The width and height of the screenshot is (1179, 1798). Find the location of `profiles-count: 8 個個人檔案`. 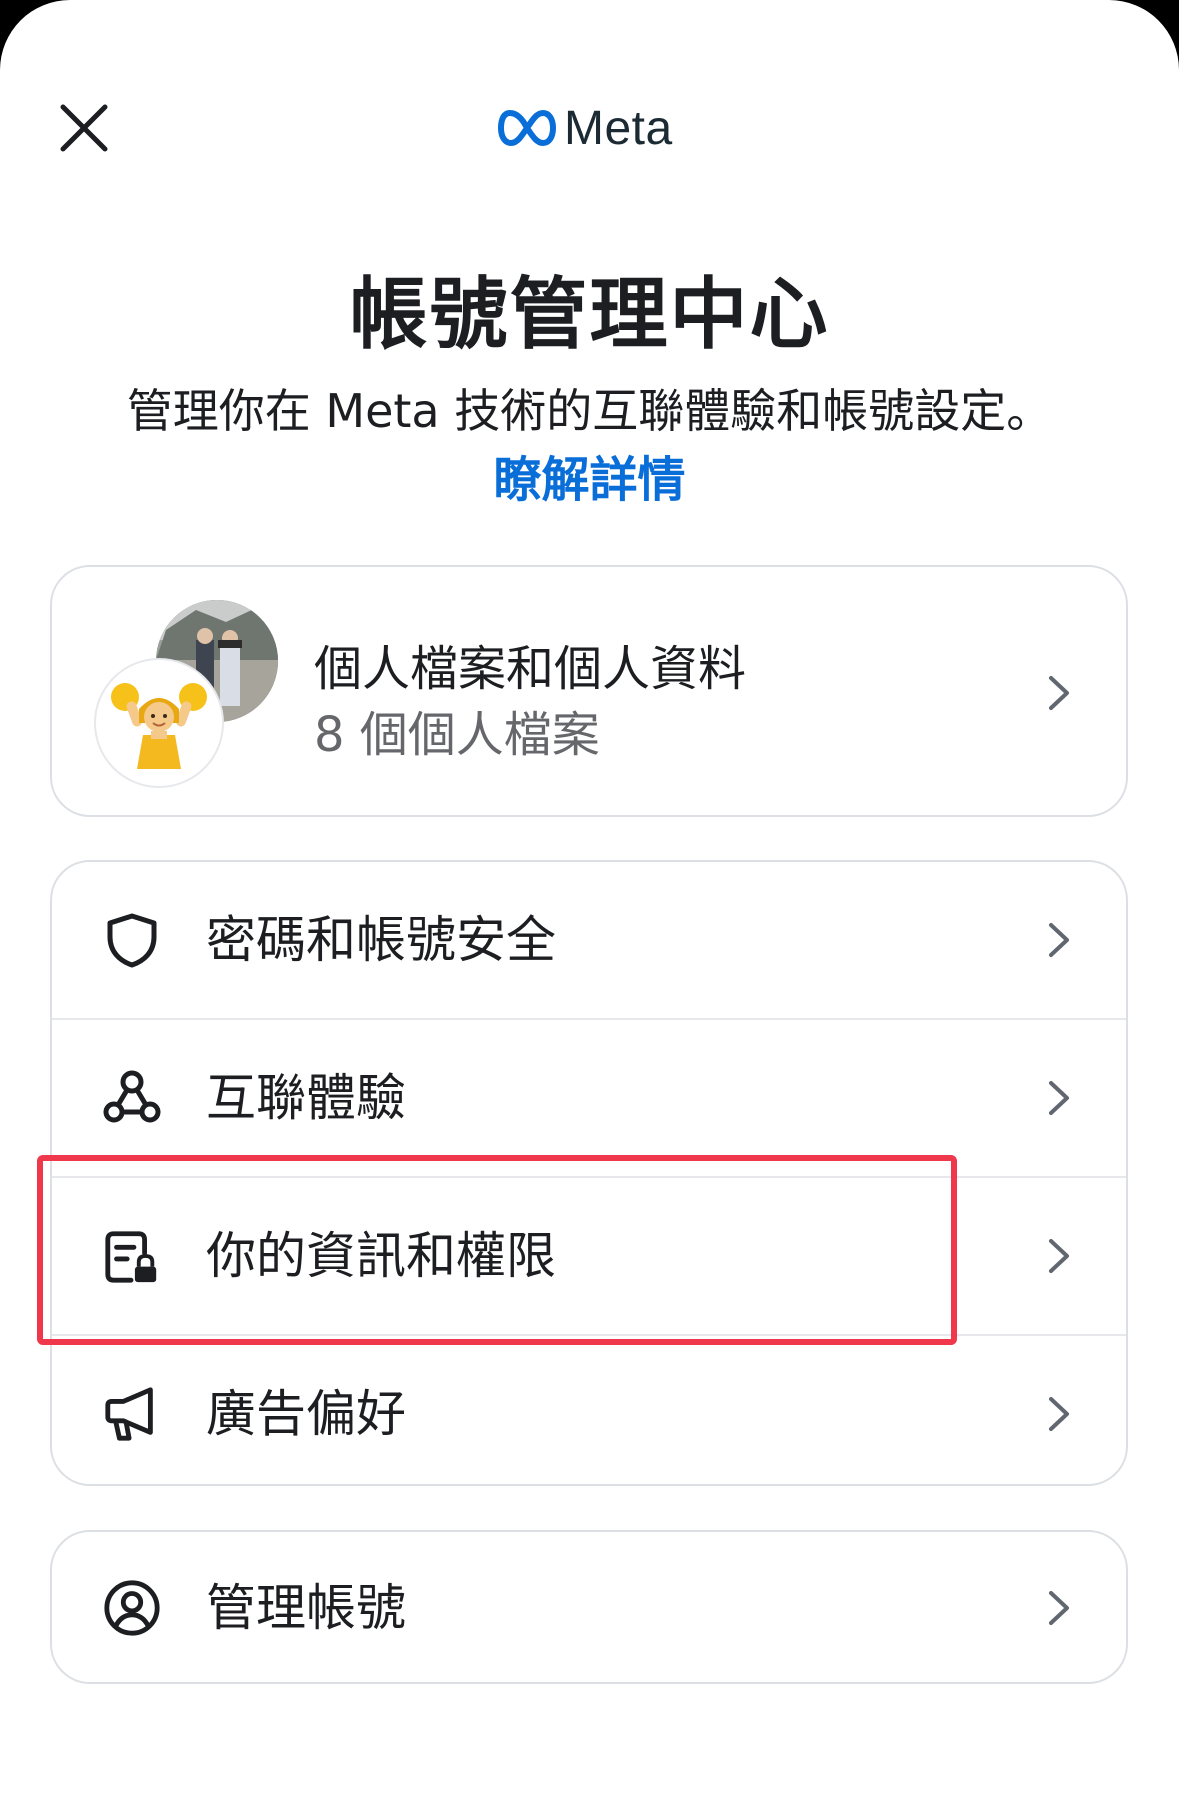

profiles-count: 8 個個人檔案 is located at coordinates (457, 735).